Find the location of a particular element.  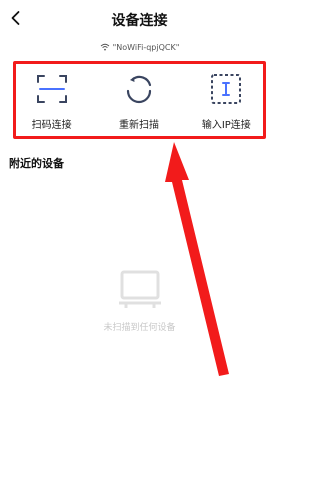

wifi-ssid: "NoWiFi-qpjQCK" is located at coordinates (146, 47).